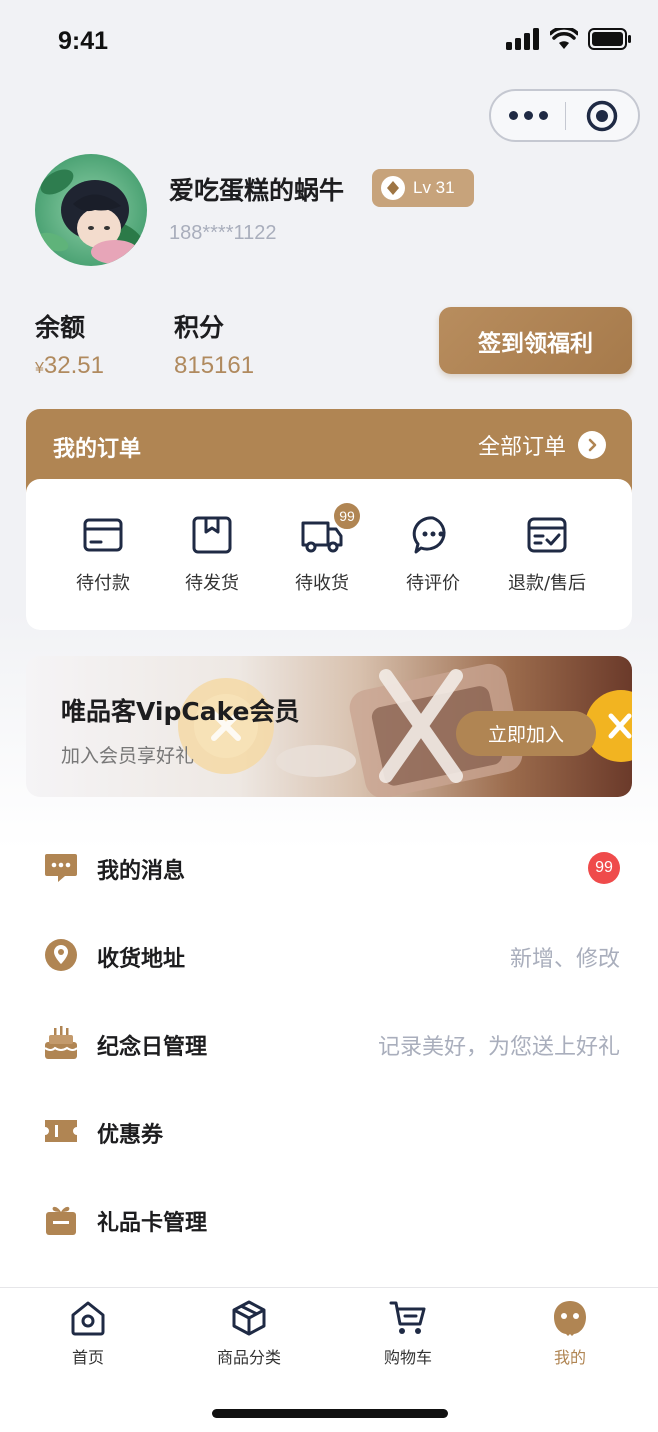 The height and width of the screenshot is (1432, 658). I want to click on balance-value: ¥32.51, so click(69, 366).